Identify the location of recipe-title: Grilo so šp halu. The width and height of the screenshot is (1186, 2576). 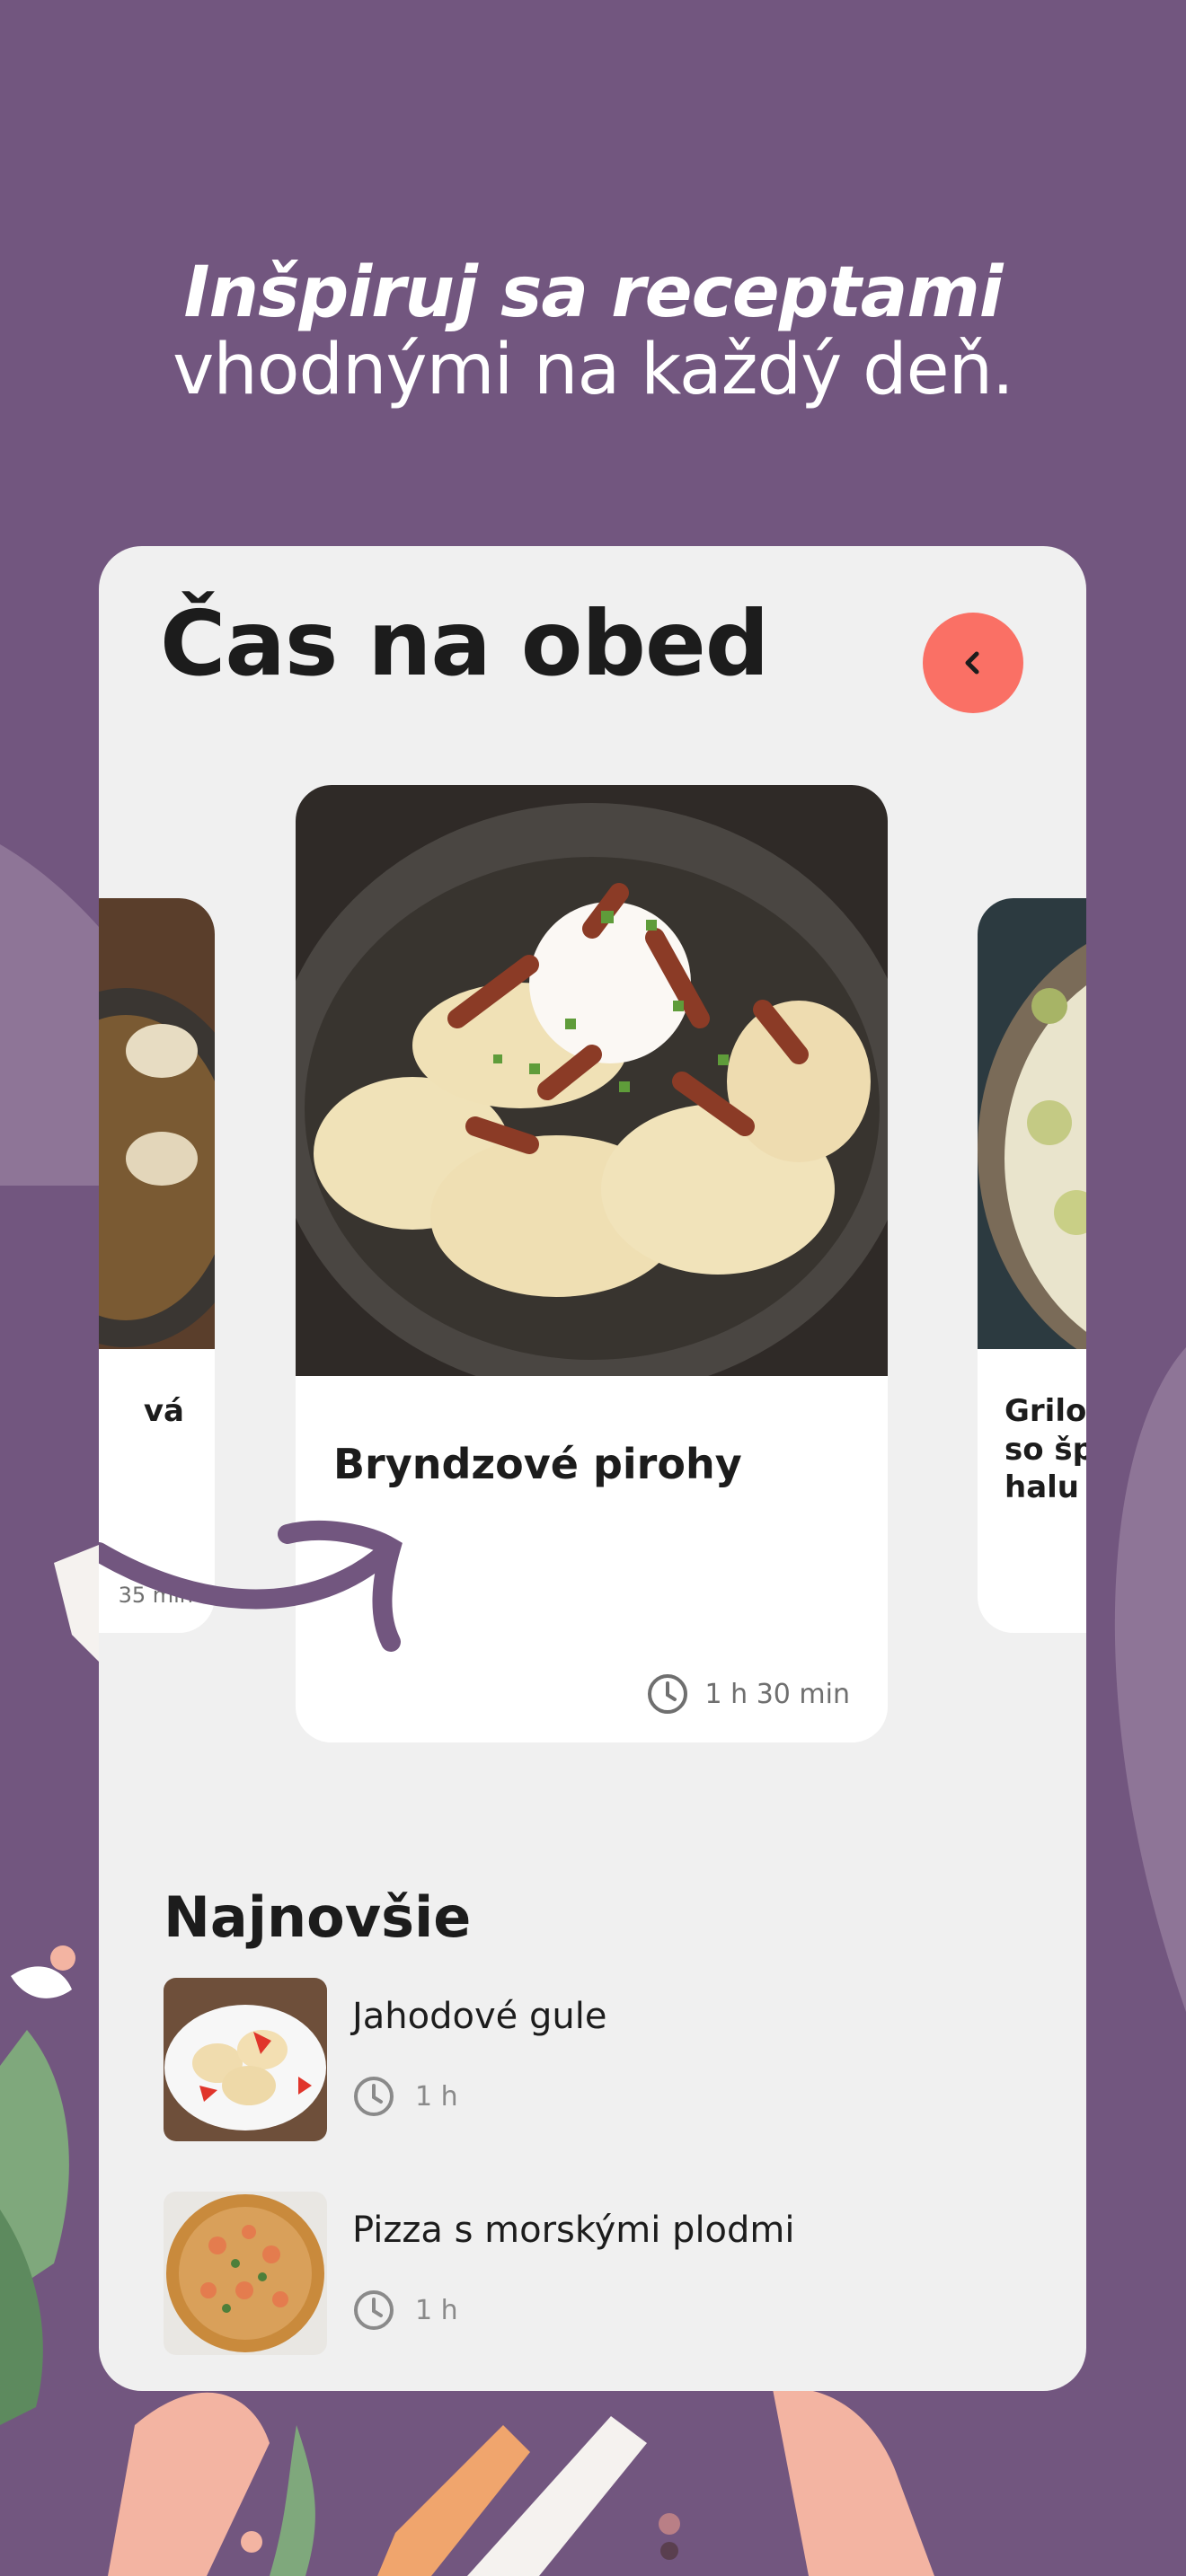
(1045, 1449).